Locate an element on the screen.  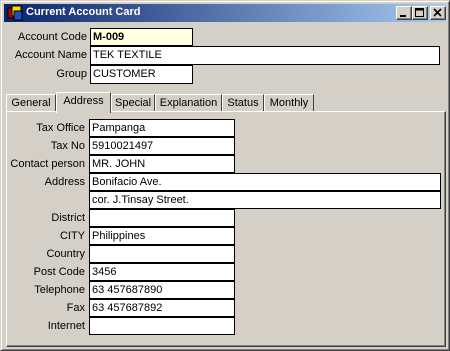
title-bar: Current Account Card is located at coordinates (225, 13).